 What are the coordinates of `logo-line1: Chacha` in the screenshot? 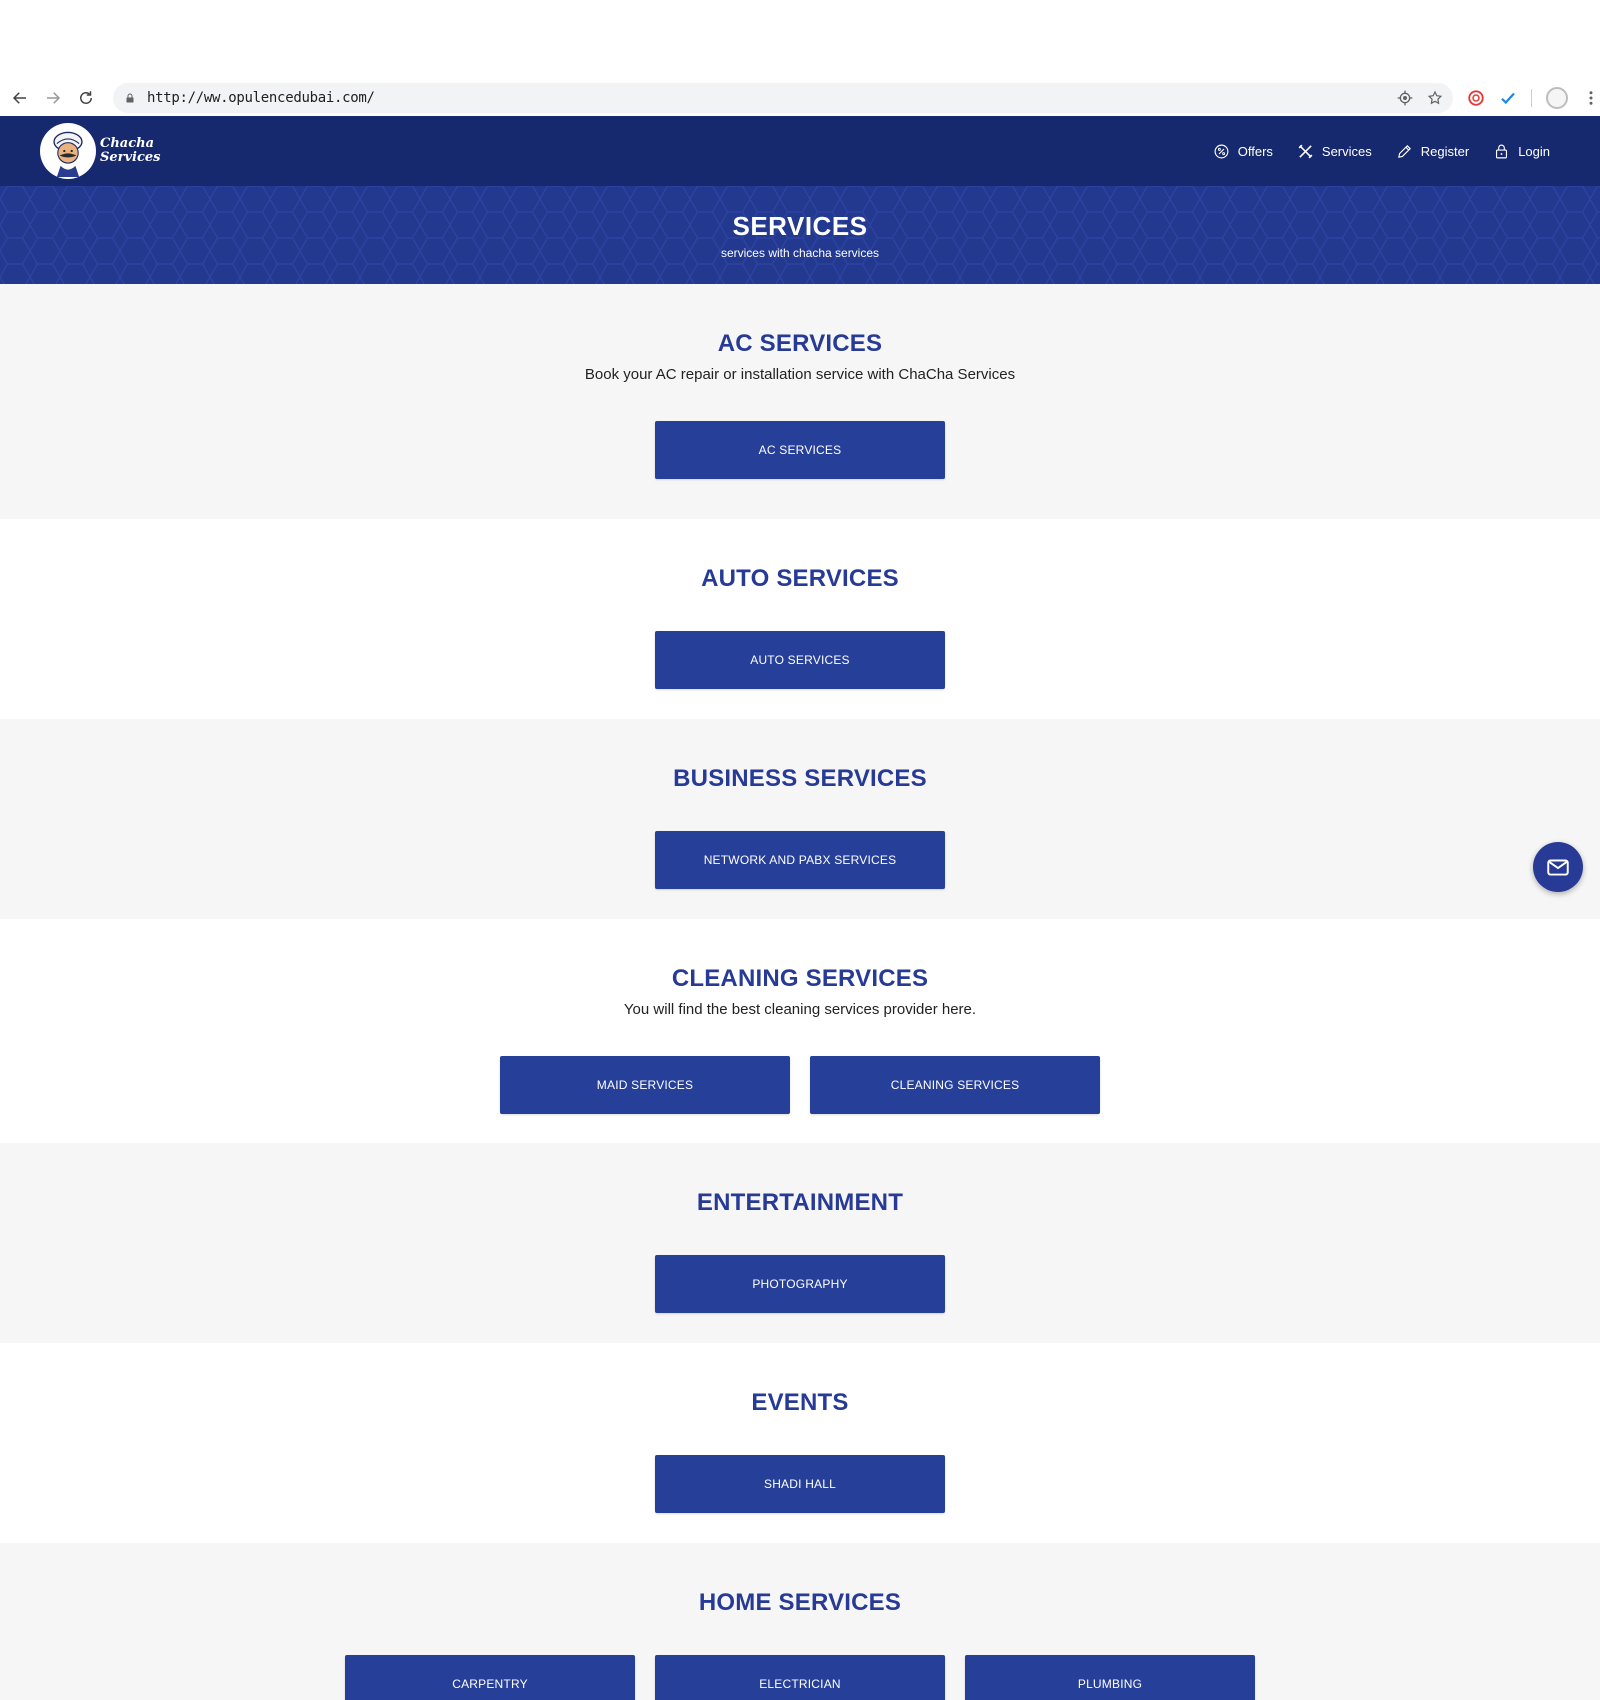 It's located at (127, 143).